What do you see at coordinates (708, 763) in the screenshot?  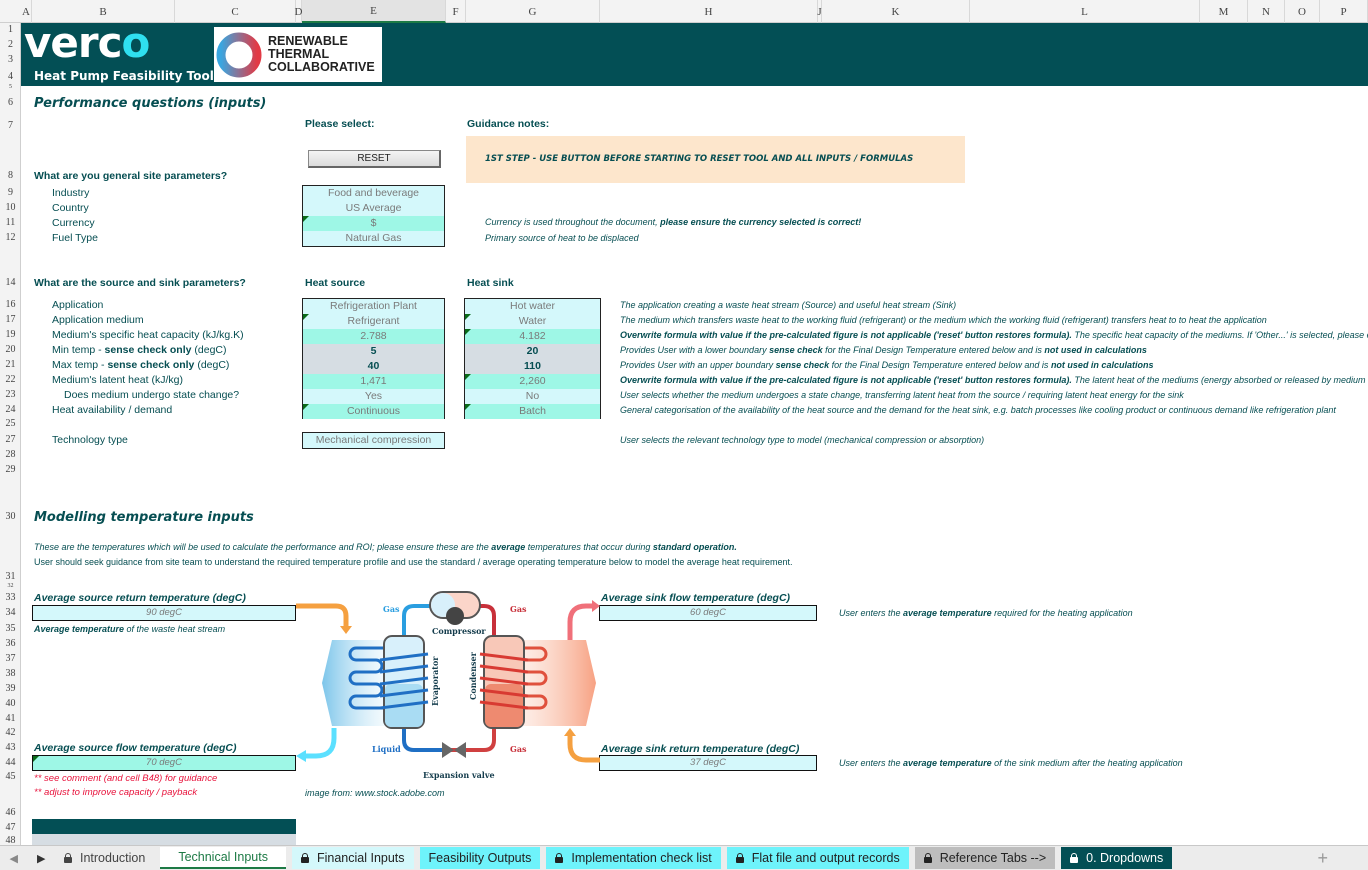 I see `sink-return-input: 37 degC` at bounding box center [708, 763].